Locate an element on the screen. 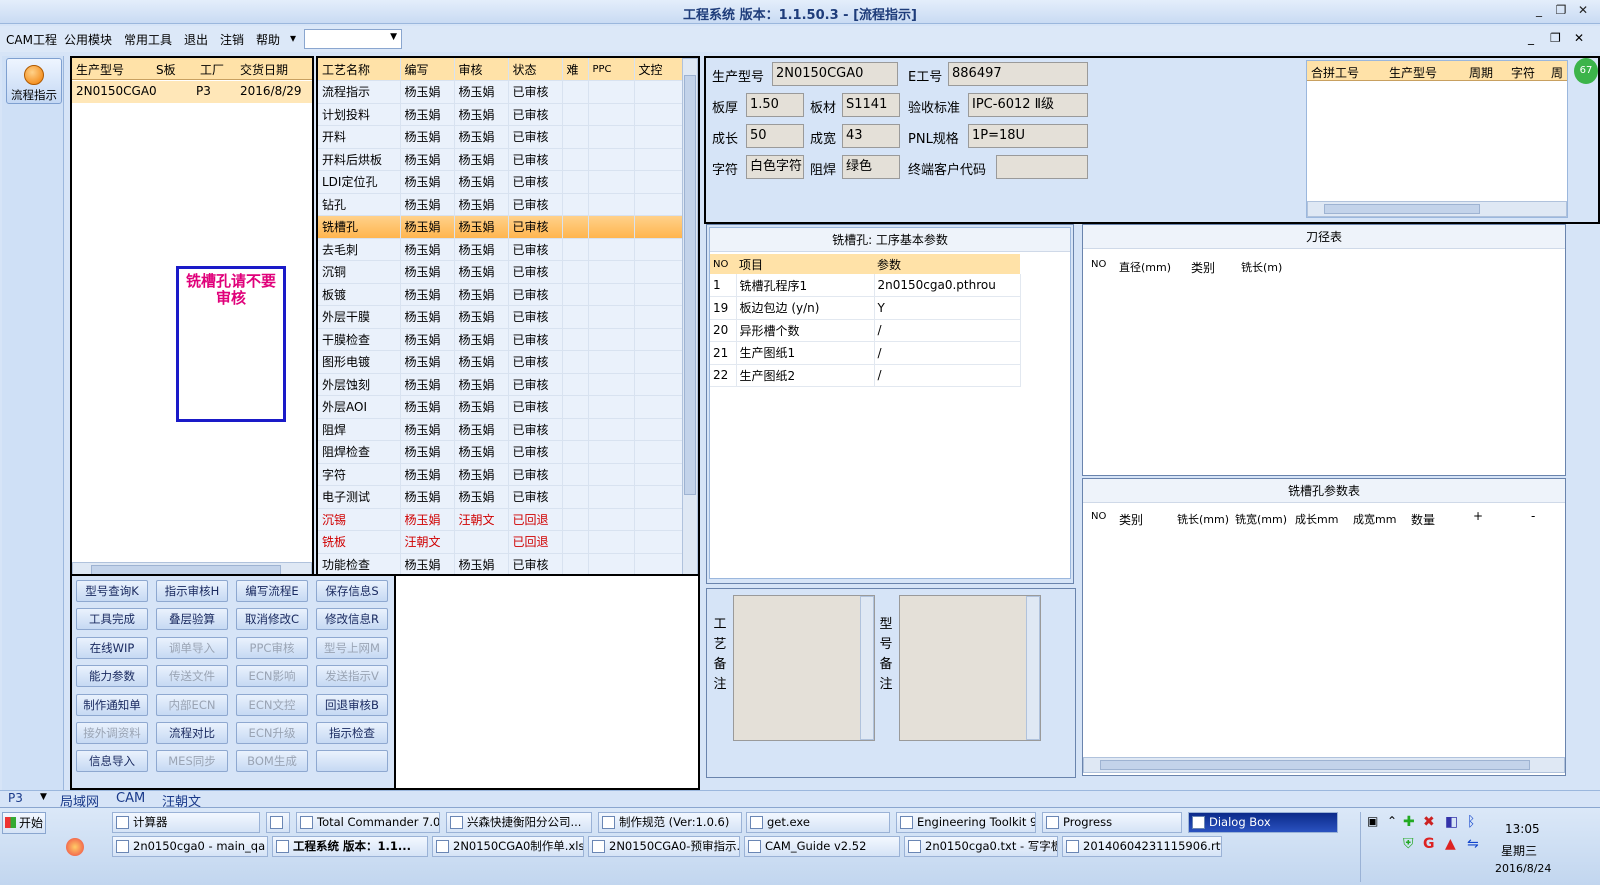 This screenshot has width=1600, height=885. col-tool-no: NO is located at coordinates (1098, 264).